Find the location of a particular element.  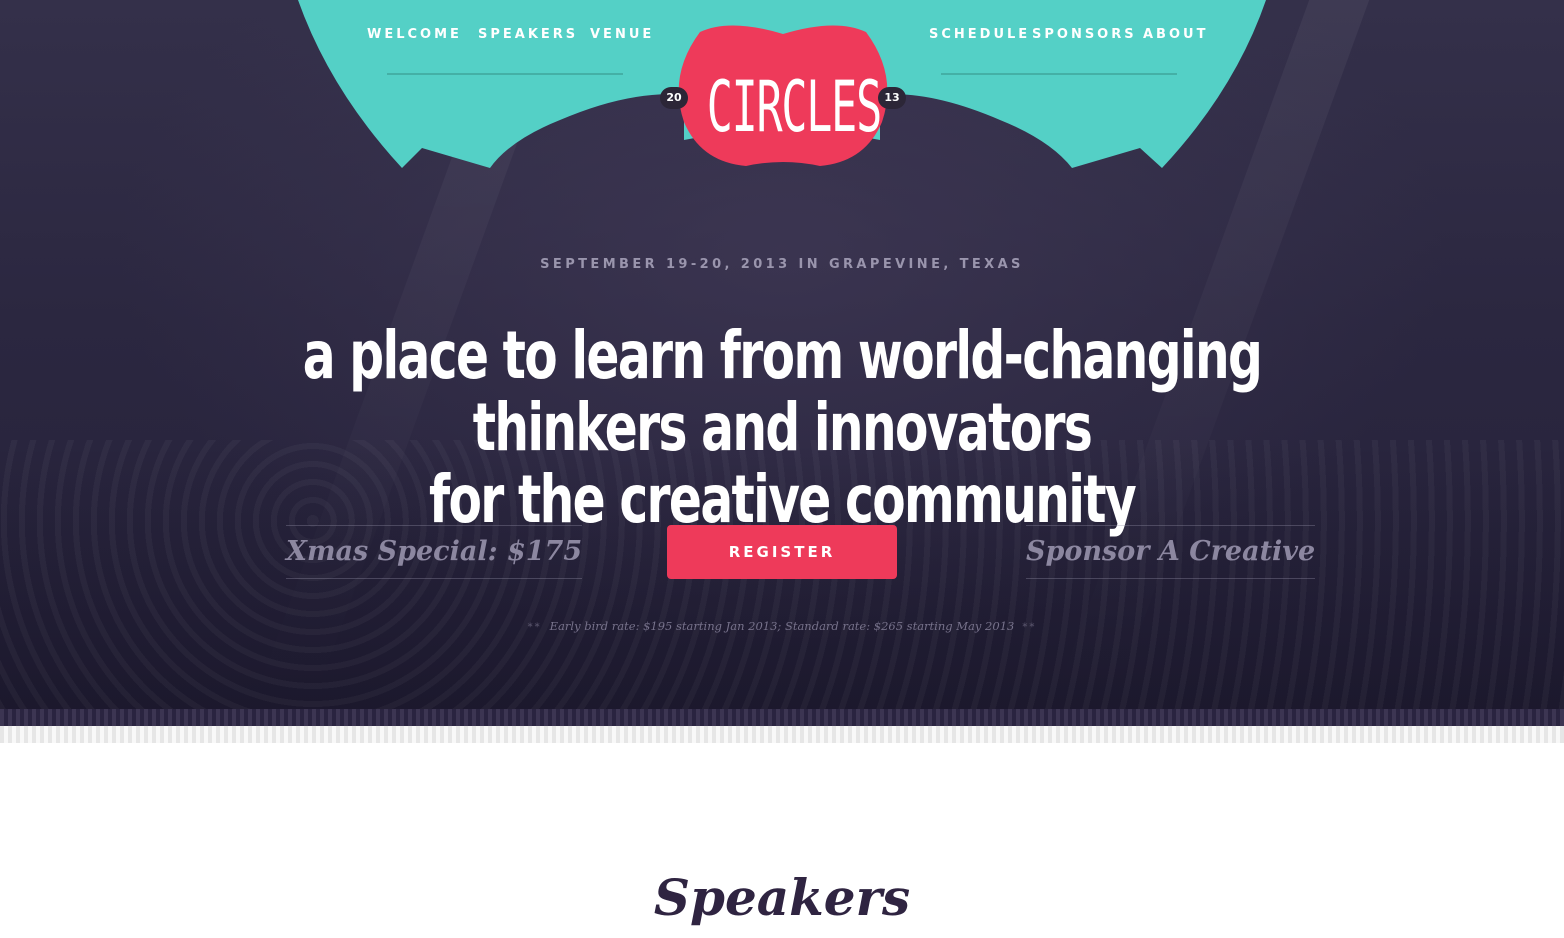

nav-speakers: SPEAKERS is located at coordinates (528, 34).